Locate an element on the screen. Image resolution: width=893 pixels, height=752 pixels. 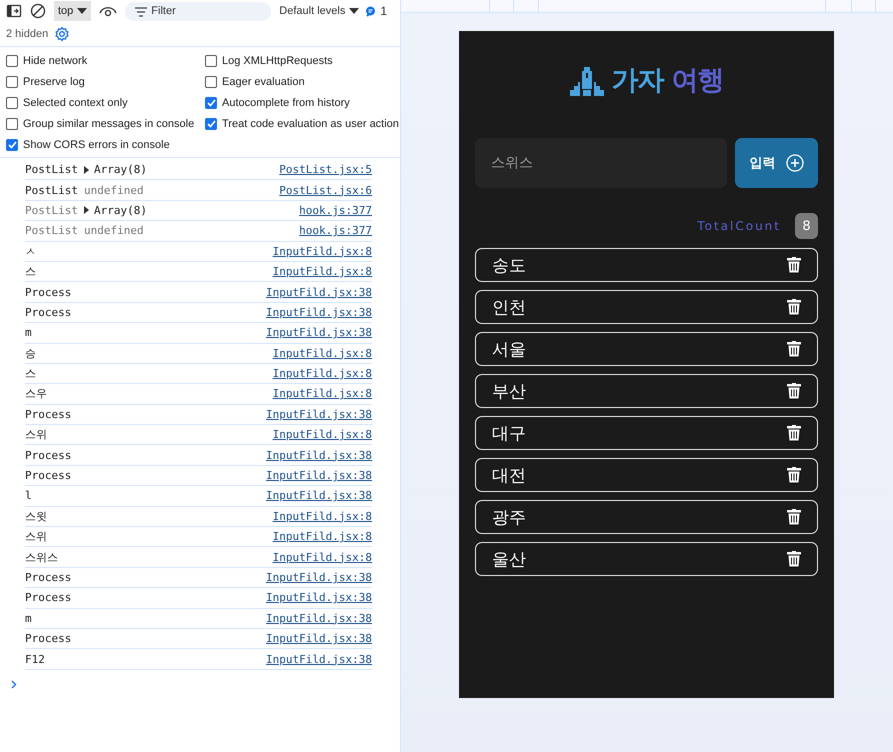
app-title: 가자 is located at coordinates (638, 81).